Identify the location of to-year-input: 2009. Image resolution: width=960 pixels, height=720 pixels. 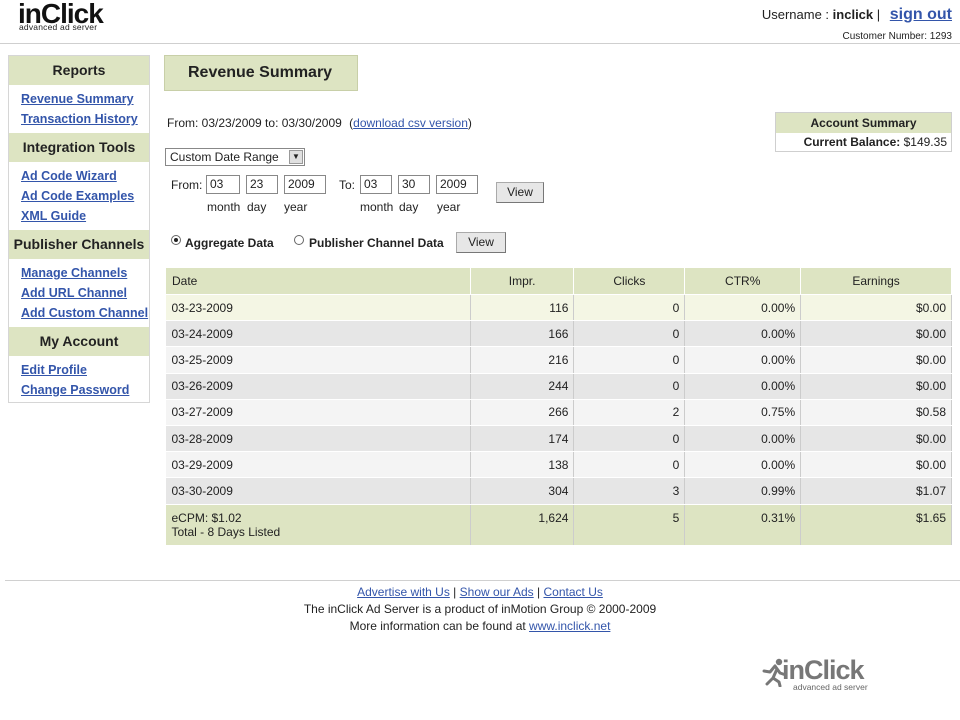
(457, 184).